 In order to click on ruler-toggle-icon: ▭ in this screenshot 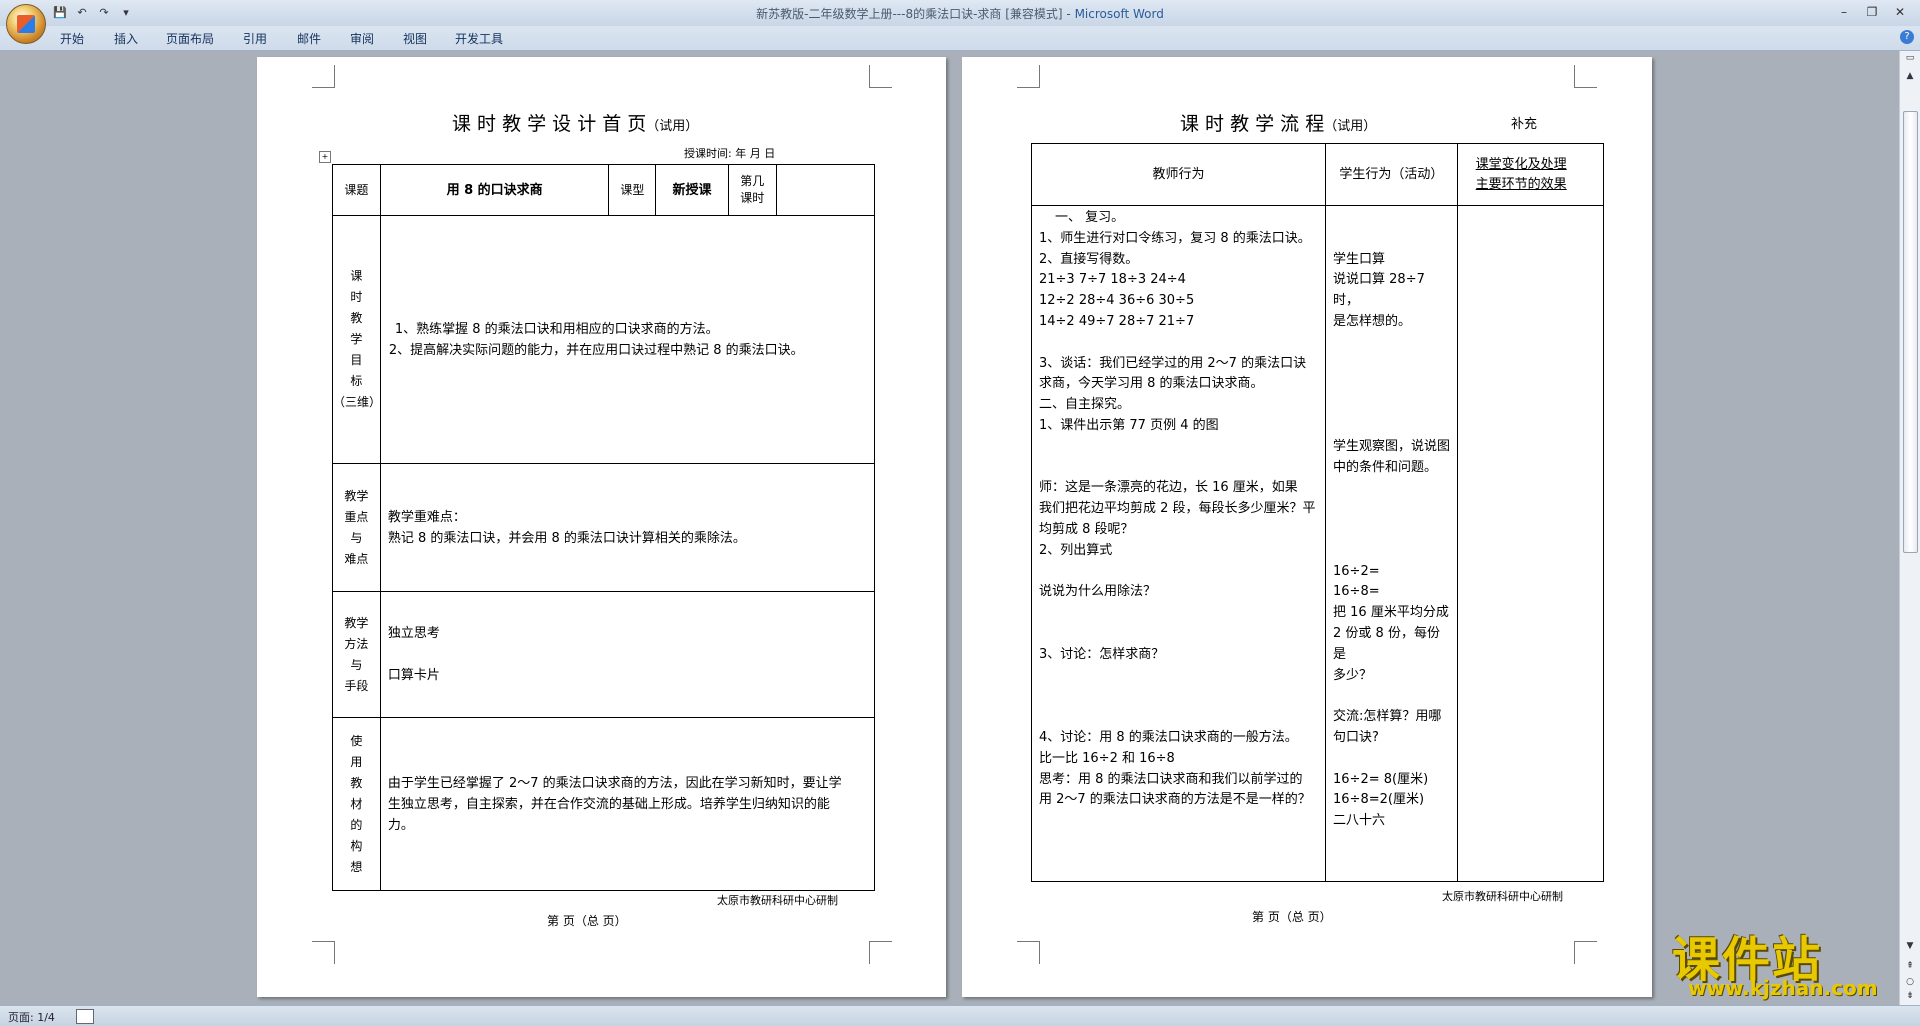, I will do `click(1910, 60)`.